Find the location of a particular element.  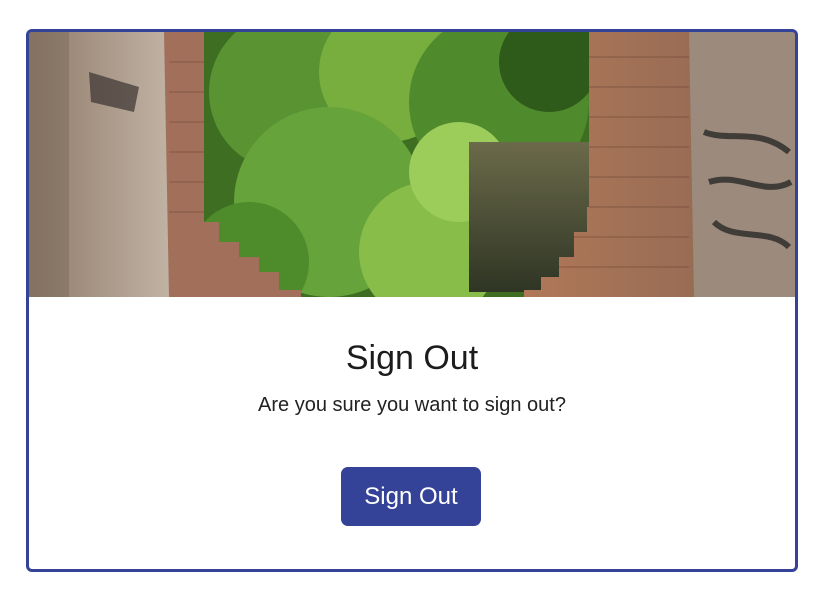

dialog-title: Sign Out is located at coordinates (412, 358).